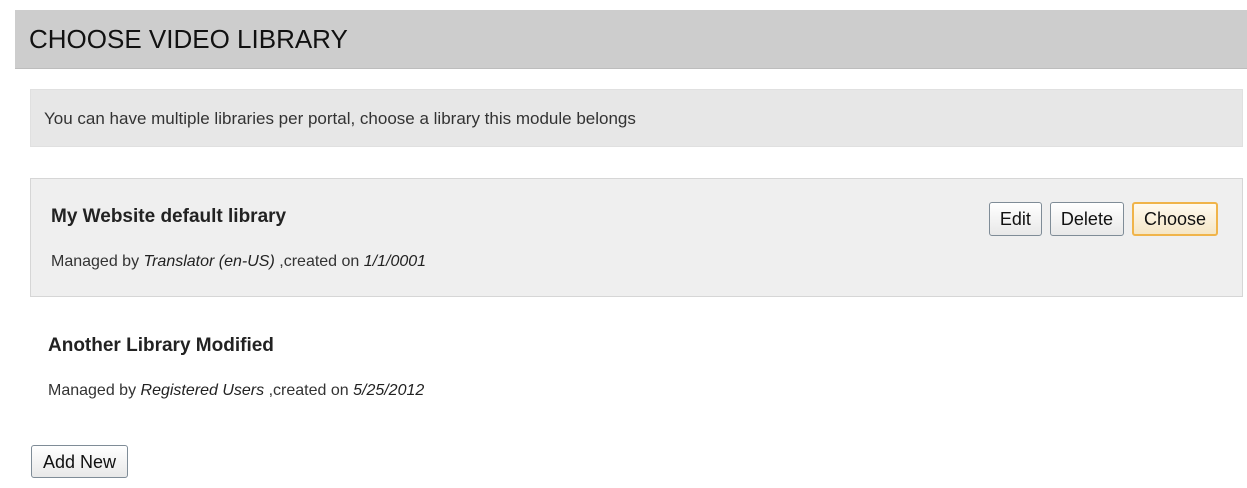 Image resolution: width=1247 pixels, height=488 pixels. What do you see at coordinates (80, 461) in the screenshot?
I see `add-new-button: Add New` at bounding box center [80, 461].